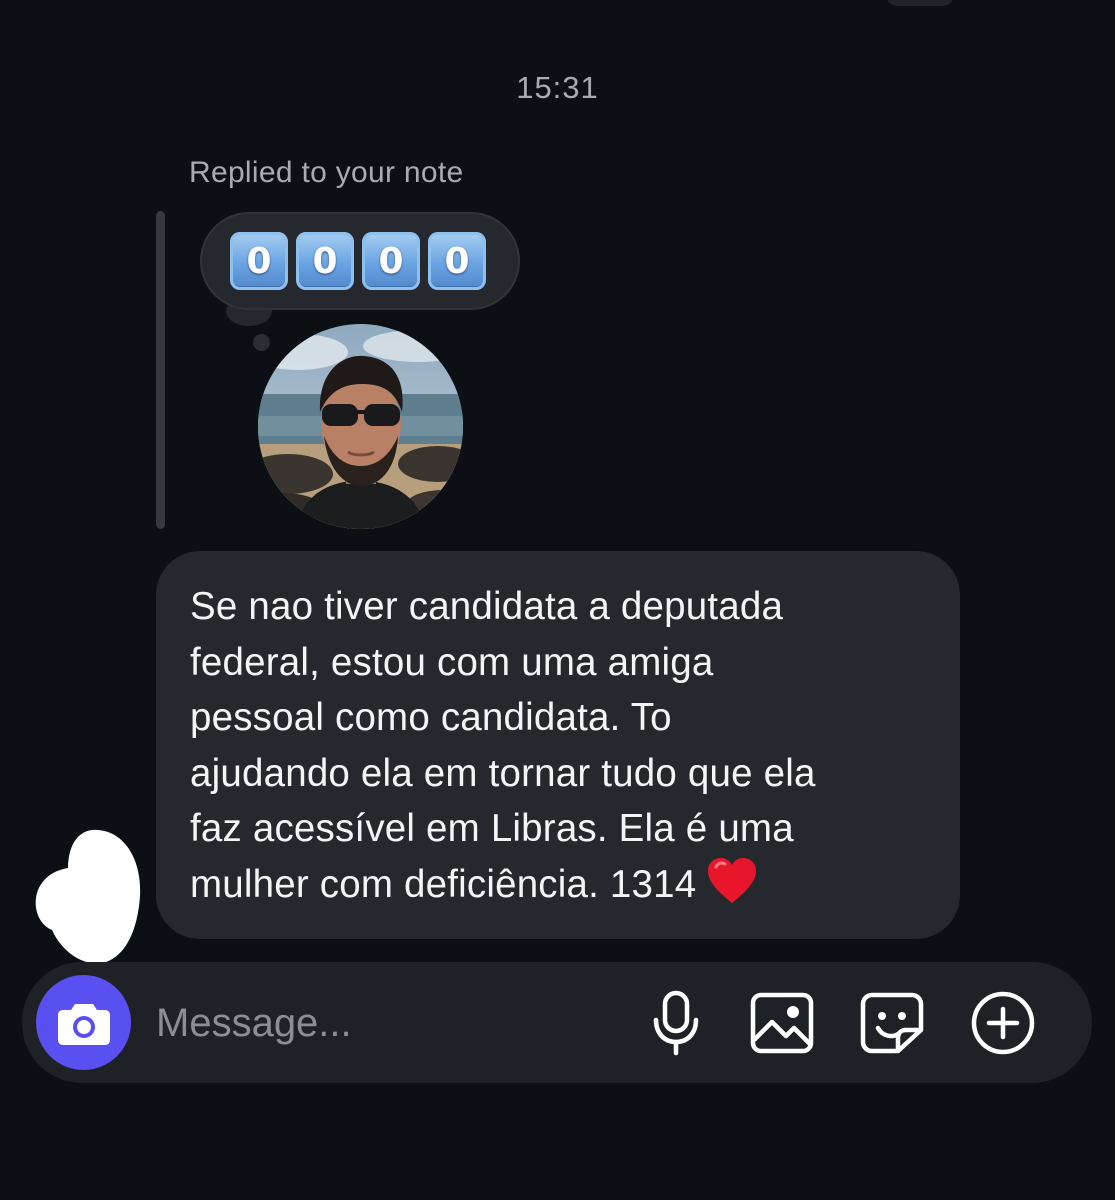 The image size is (1115, 1200). I want to click on note-bubble-tail-dot, so click(261, 342).